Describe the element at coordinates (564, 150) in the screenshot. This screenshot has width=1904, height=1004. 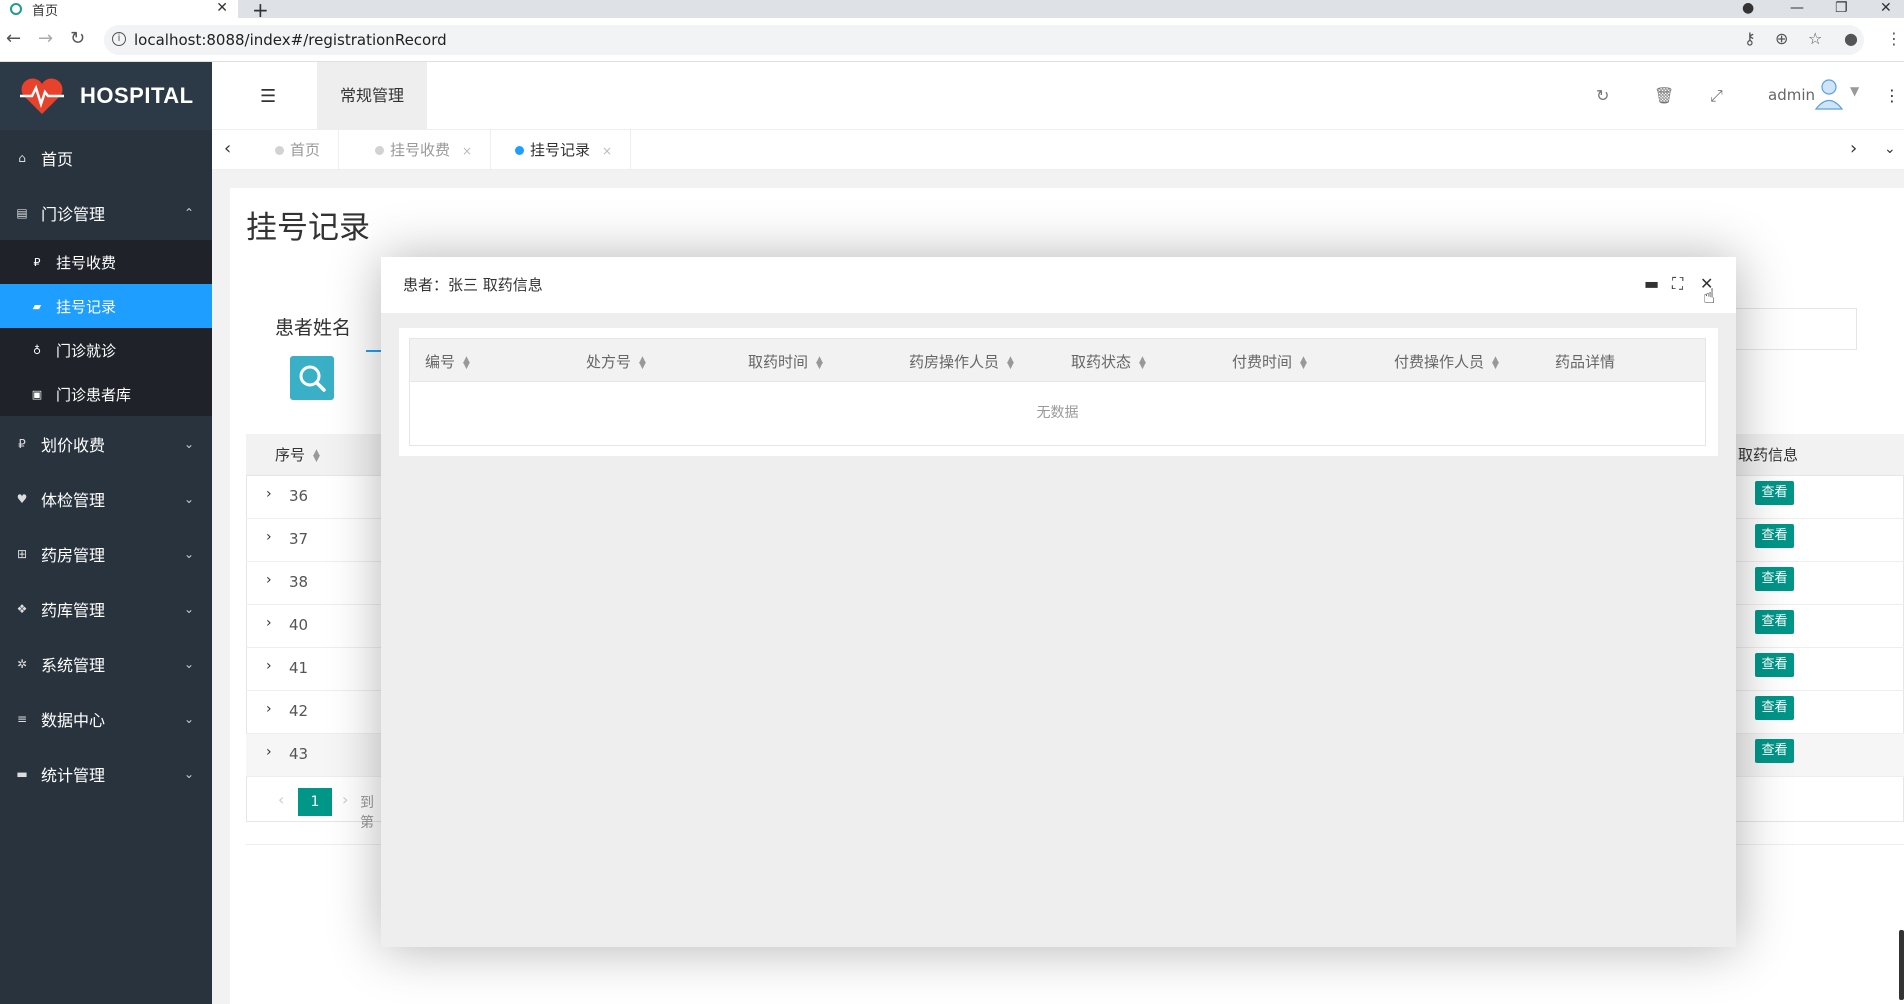
I see `page-tab-registration-record: 挂号记录 ×` at that location.